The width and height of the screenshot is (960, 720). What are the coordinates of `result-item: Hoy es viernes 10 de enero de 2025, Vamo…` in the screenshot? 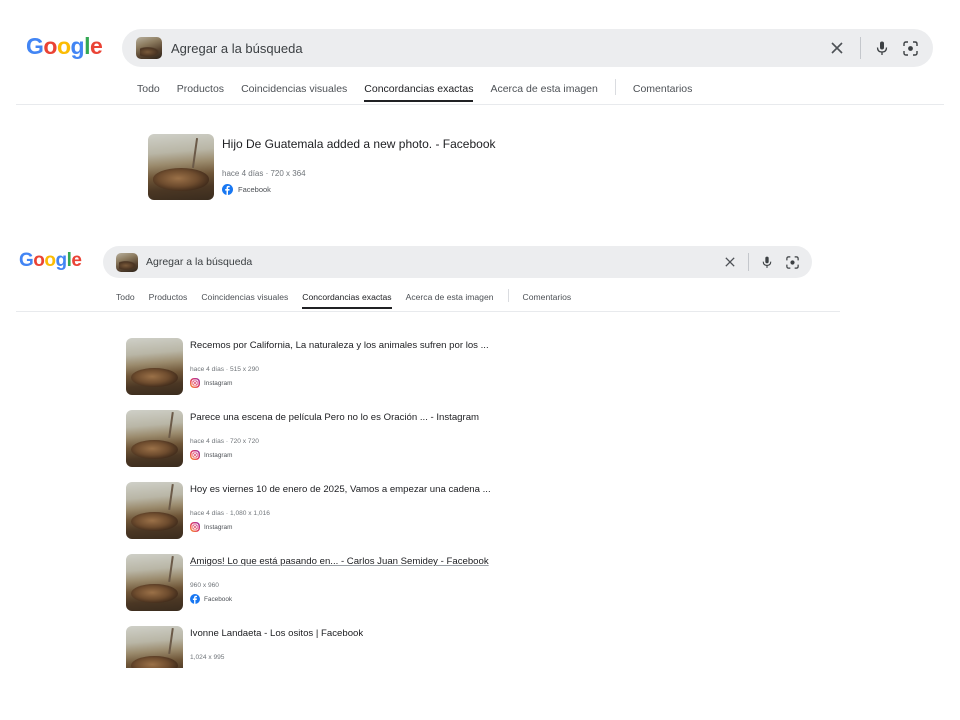 It's located at (308, 510).